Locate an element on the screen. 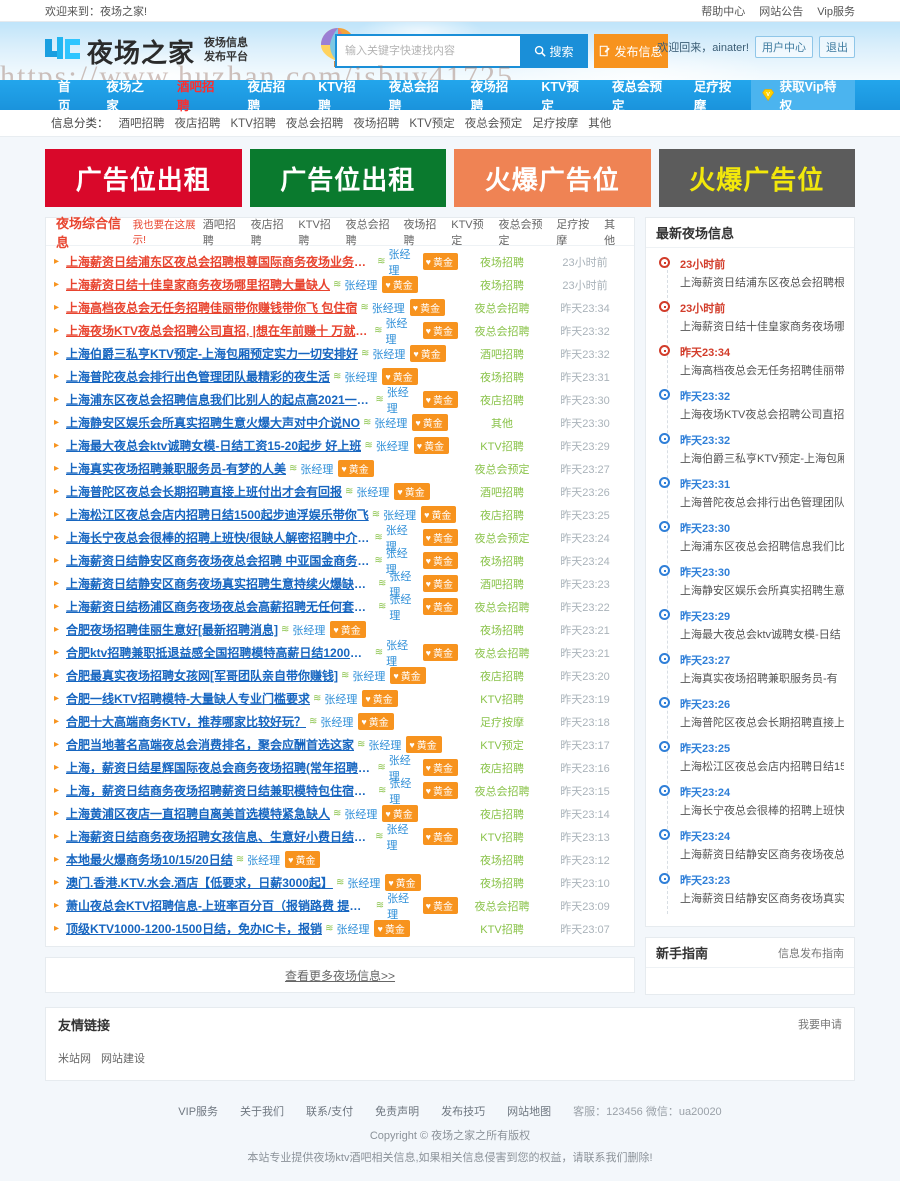 The image size is (900, 1181). vip-service-link: Vip服务 is located at coordinates (836, 11).